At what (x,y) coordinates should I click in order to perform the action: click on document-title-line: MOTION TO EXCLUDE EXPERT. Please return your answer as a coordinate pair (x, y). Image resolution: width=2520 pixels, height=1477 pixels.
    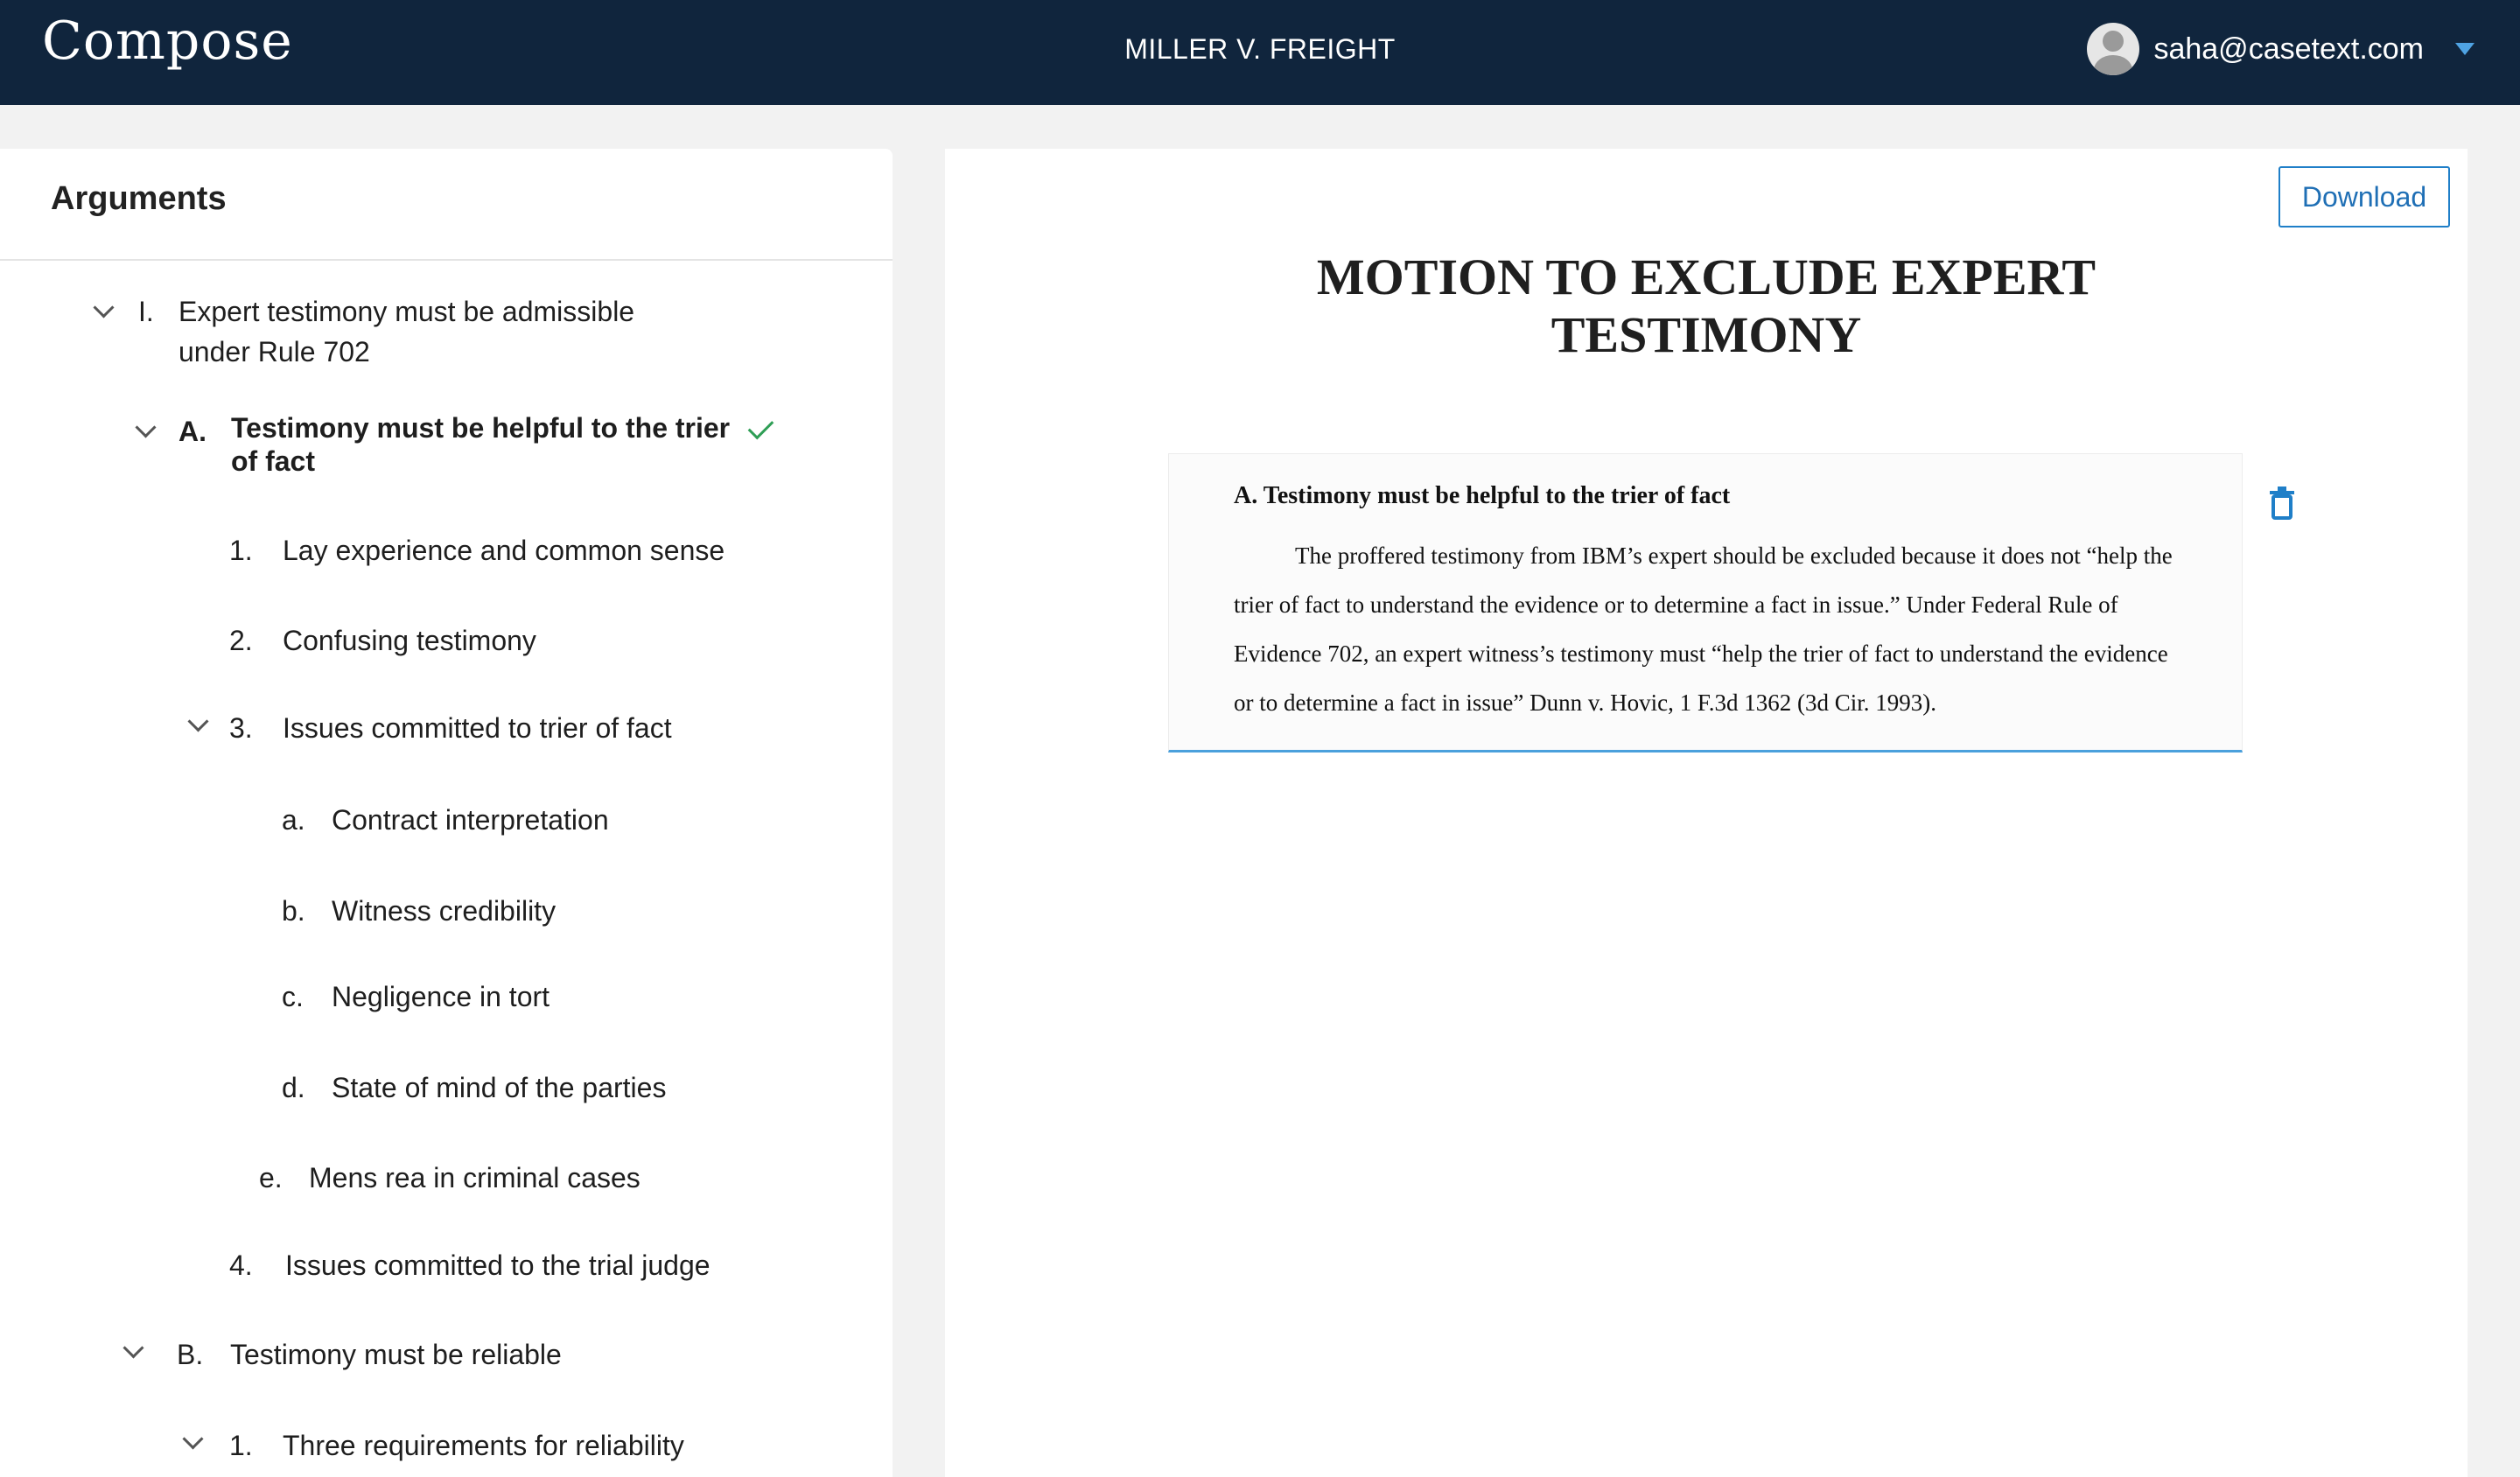
    Looking at the image, I should click on (1706, 276).